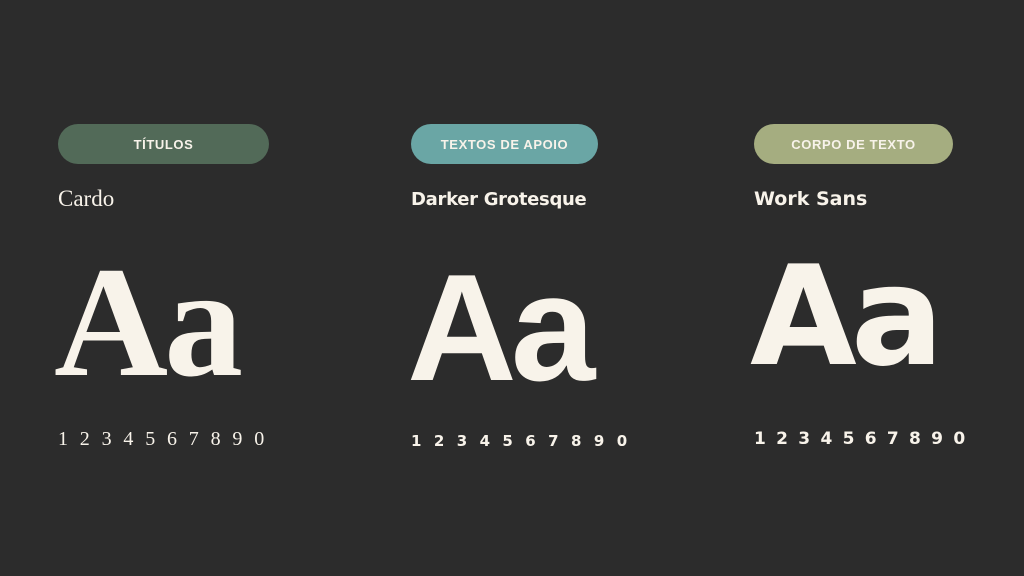  I want to click on category-pill-body-text: CORPO DE TEXTO, so click(853, 144).